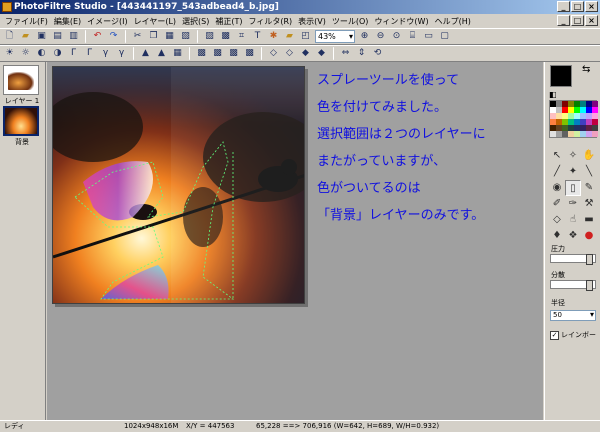 The width and height of the screenshot is (600, 432). I want to click on magic-wand-icon: ✦, so click(573, 172).